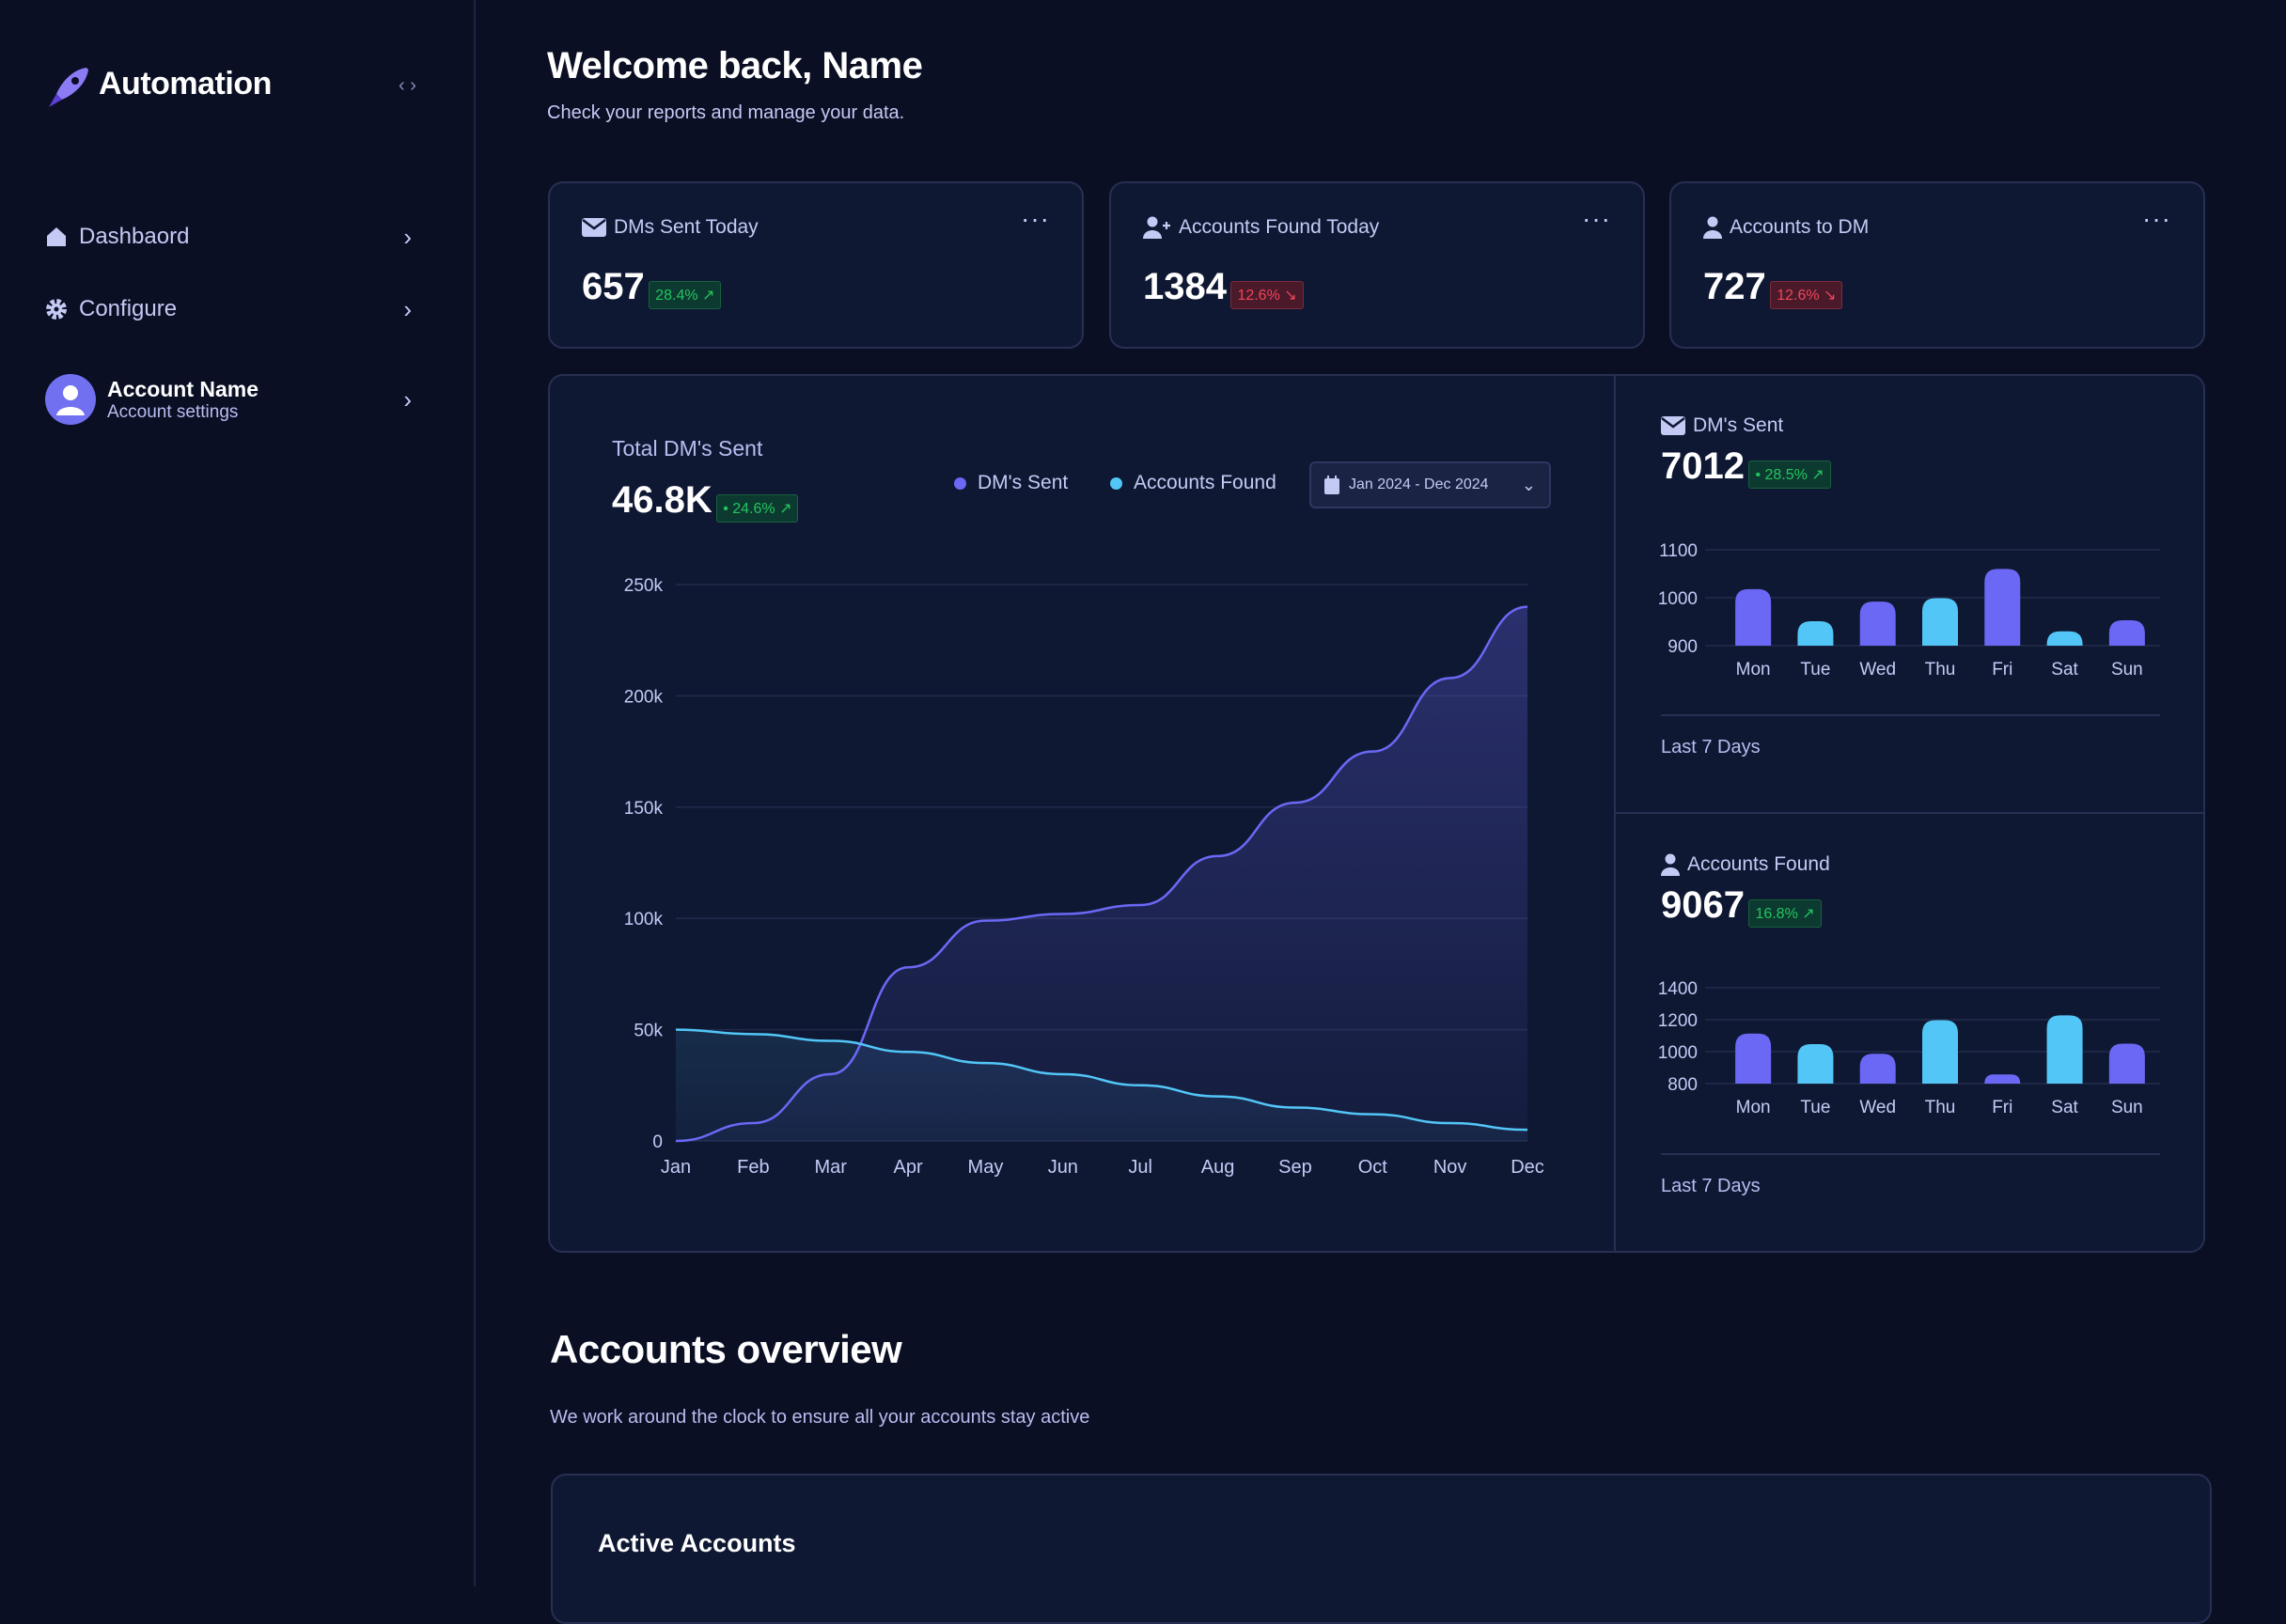 This screenshot has height=1624, width=2286. Describe the element at coordinates (1331, 485) in the screenshot. I see `calendar-icon` at that location.